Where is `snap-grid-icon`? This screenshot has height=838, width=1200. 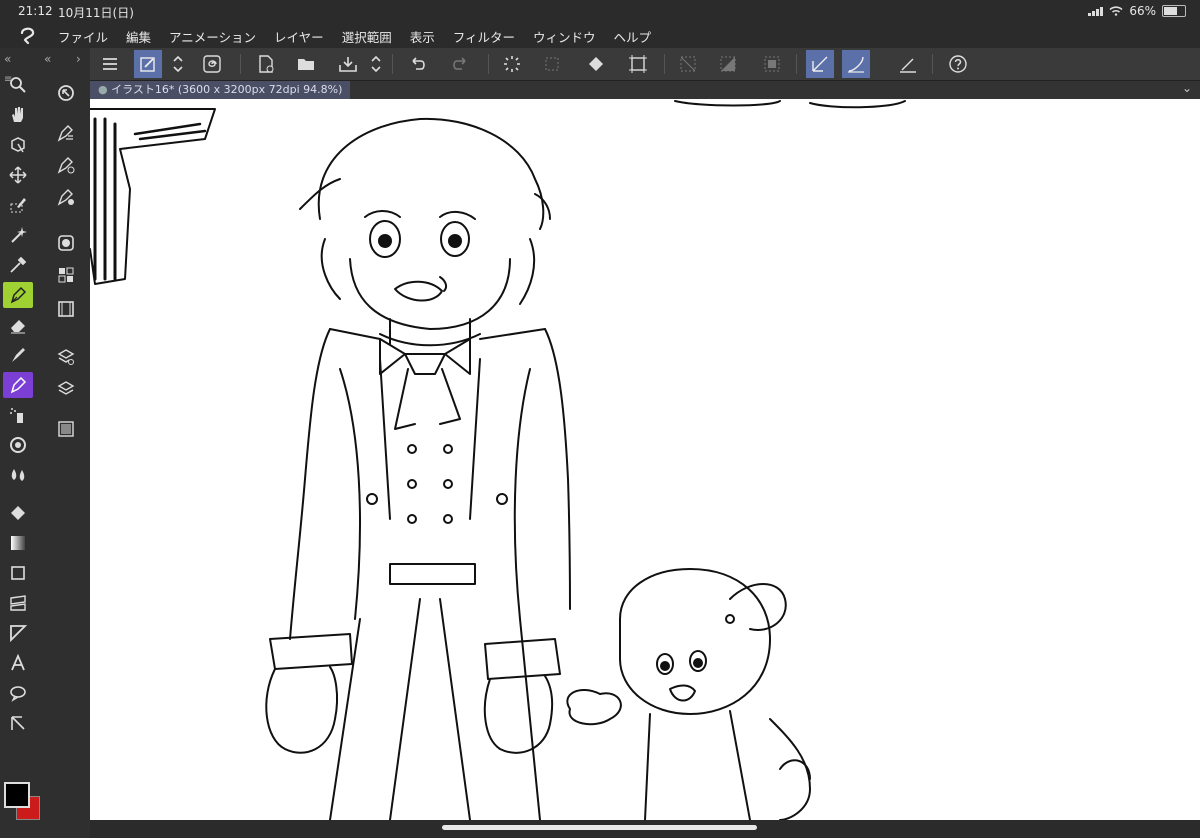 snap-grid-icon is located at coordinates (908, 64).